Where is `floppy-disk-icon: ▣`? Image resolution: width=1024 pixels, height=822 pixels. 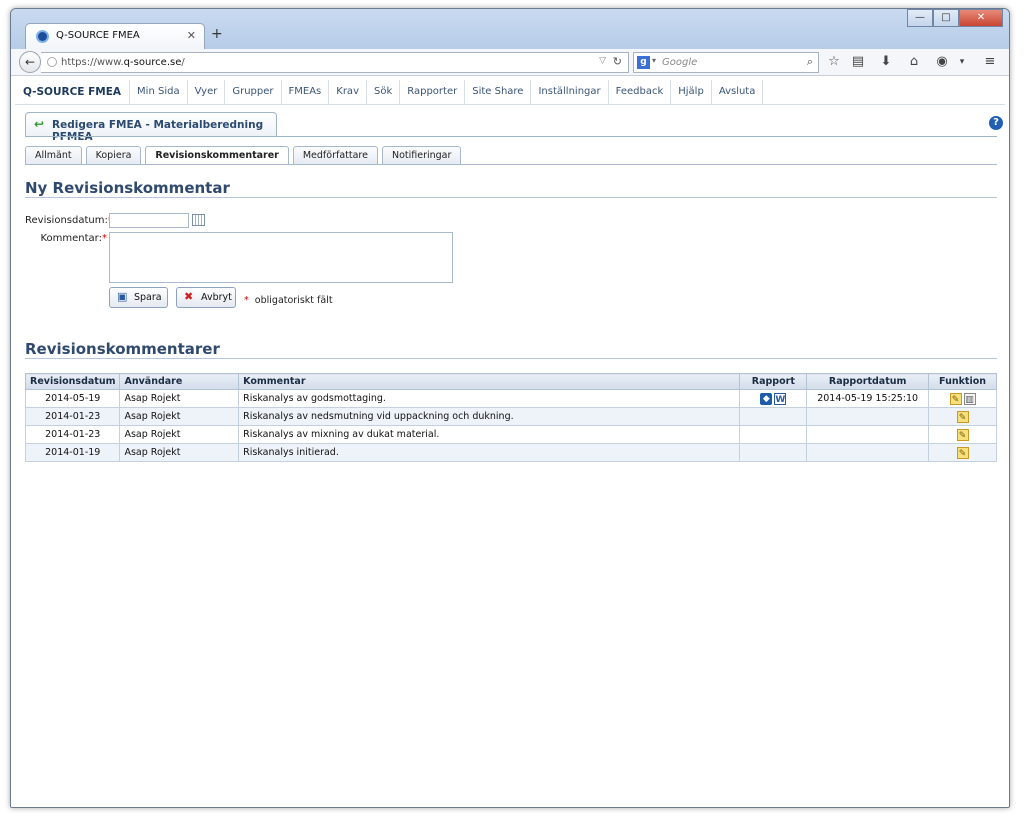
floppy-disk-icon: ▣ is located at coordinates (122, 296).